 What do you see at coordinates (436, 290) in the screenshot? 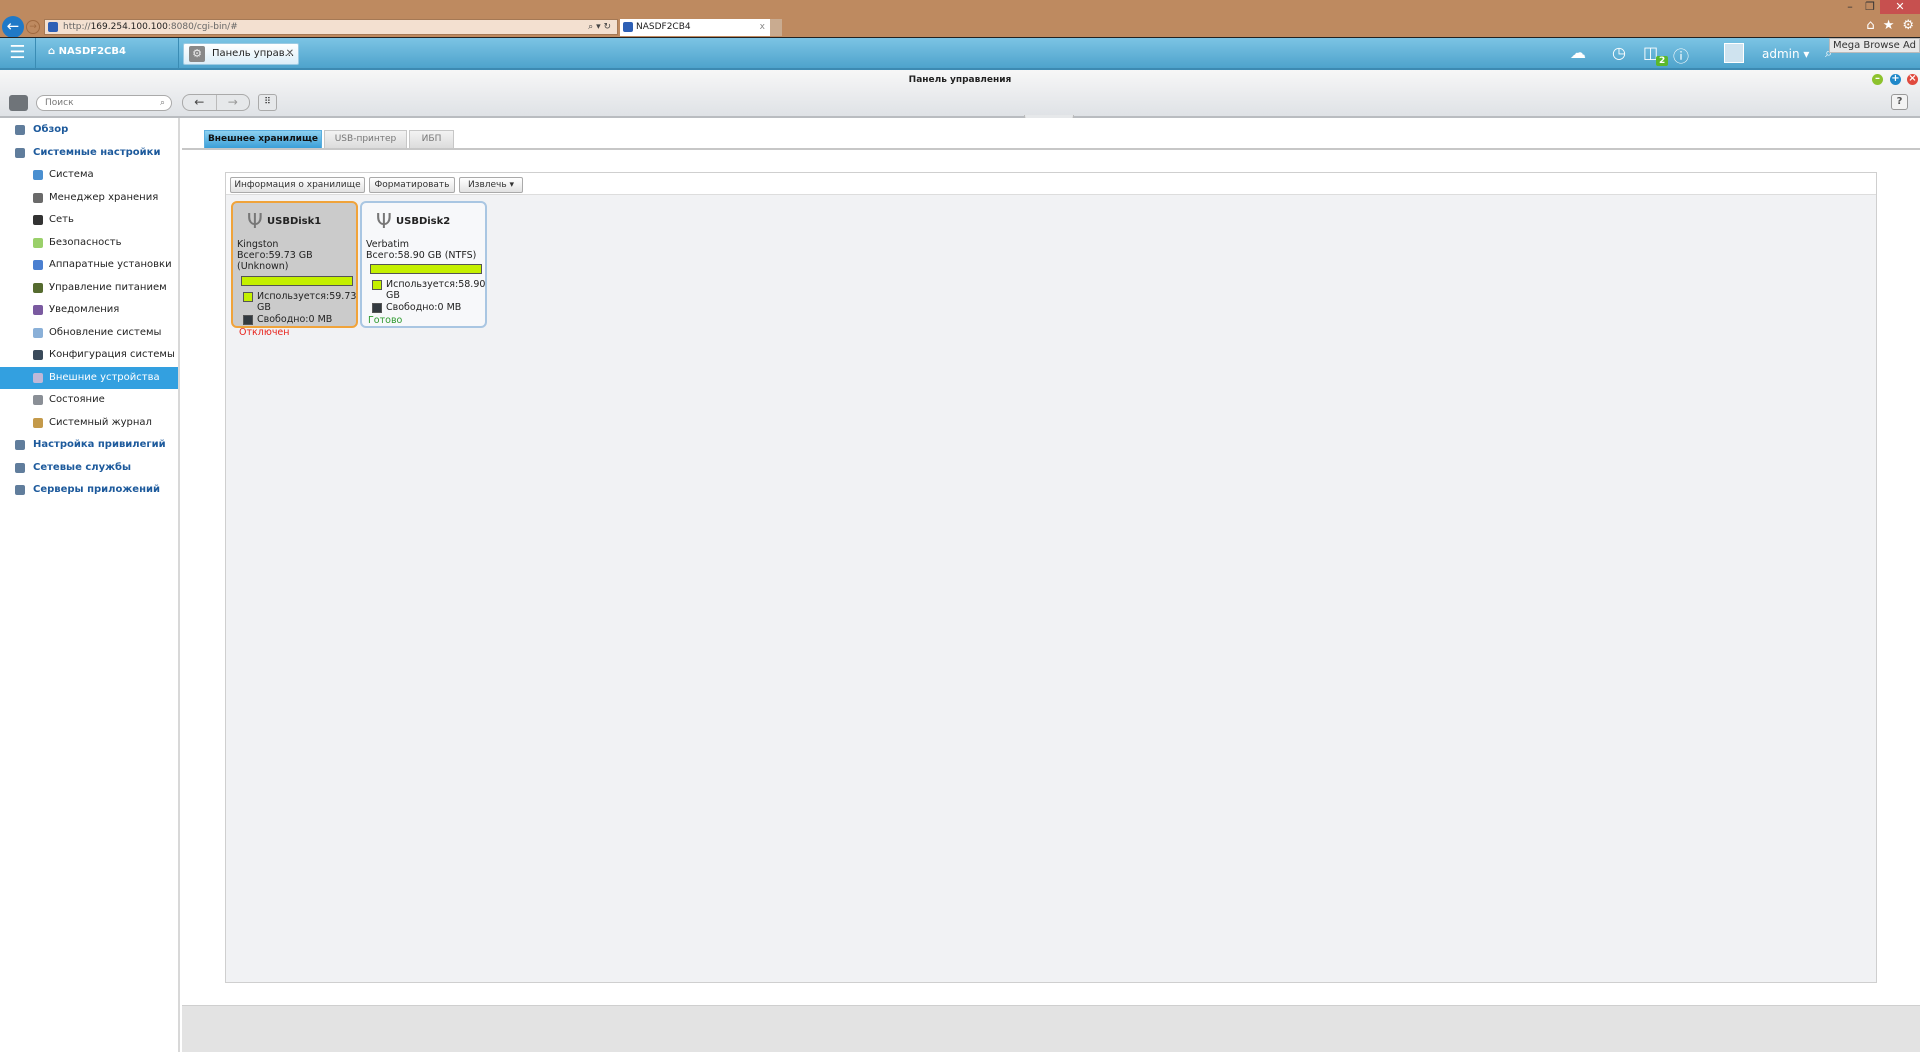
I see `used-label: Используется:58.90 GB` at bounding box center [436, 290].